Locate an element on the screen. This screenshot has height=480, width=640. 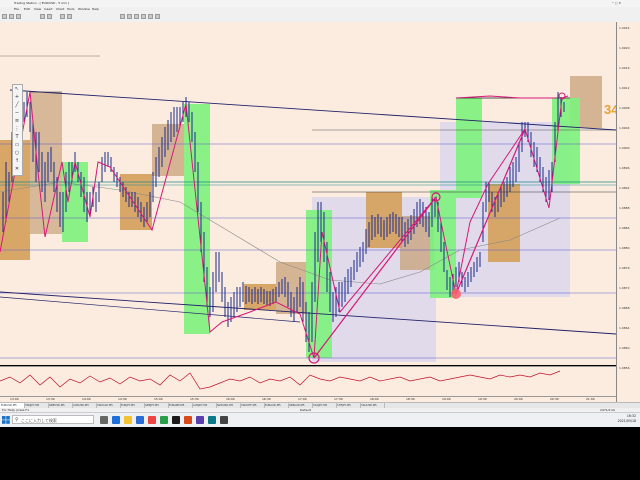
crosshair-tool-icon: + is located at coordinates (17, 97).